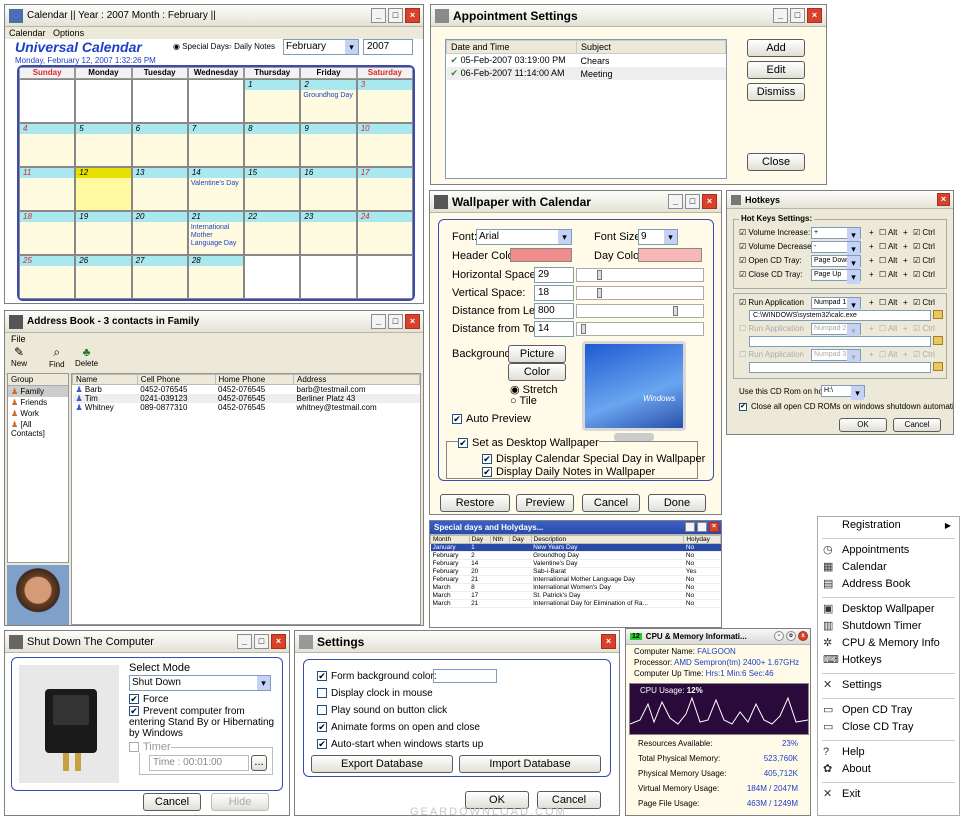 Image resolution: width=964 pixels, height=822 pixels. I want to click on col-subject: Subject, so click(651, 47).